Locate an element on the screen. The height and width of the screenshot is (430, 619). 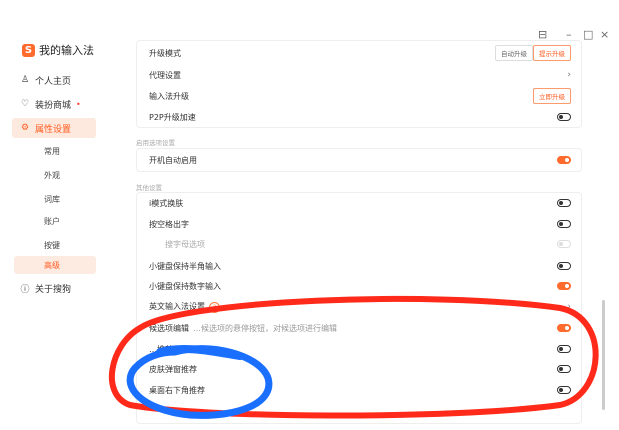
blue-circle-annotation is located at coordinates (199, 382).